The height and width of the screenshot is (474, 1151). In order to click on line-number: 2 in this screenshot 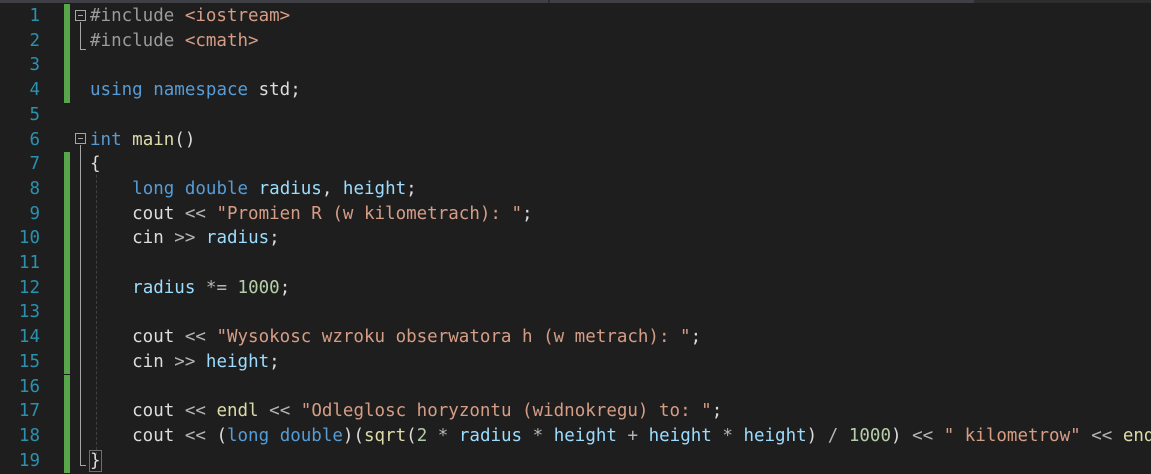, I will do `click(34, 40)`.